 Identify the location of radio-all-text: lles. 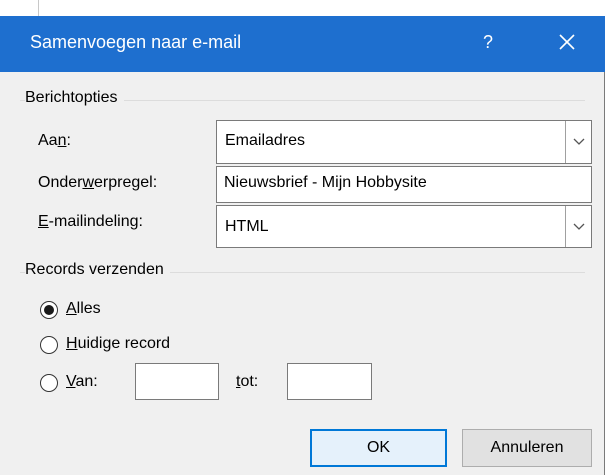
(88, 308).